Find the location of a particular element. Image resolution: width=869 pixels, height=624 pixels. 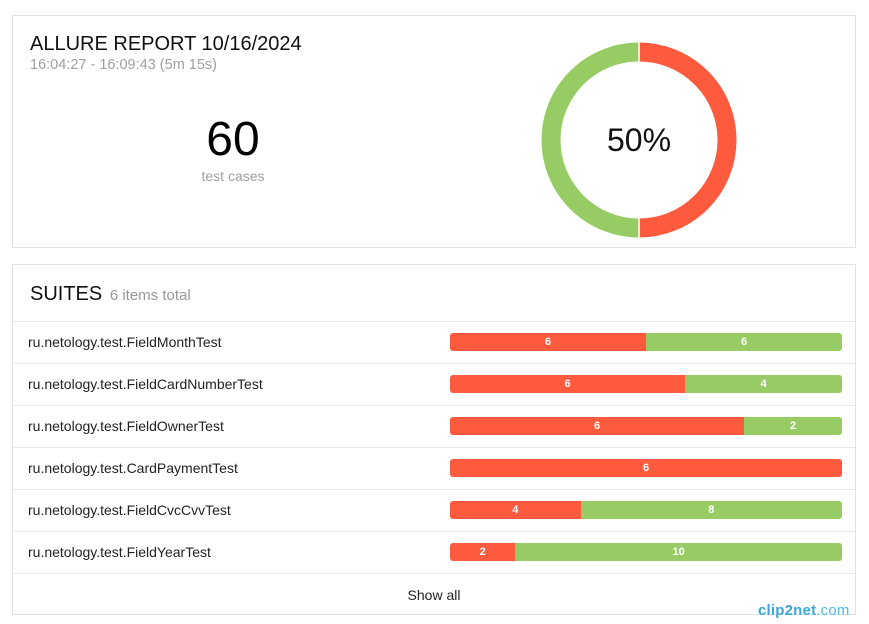

suite-name: ru.netology.test.FieldYearTest is located at coordinates (119, 552).